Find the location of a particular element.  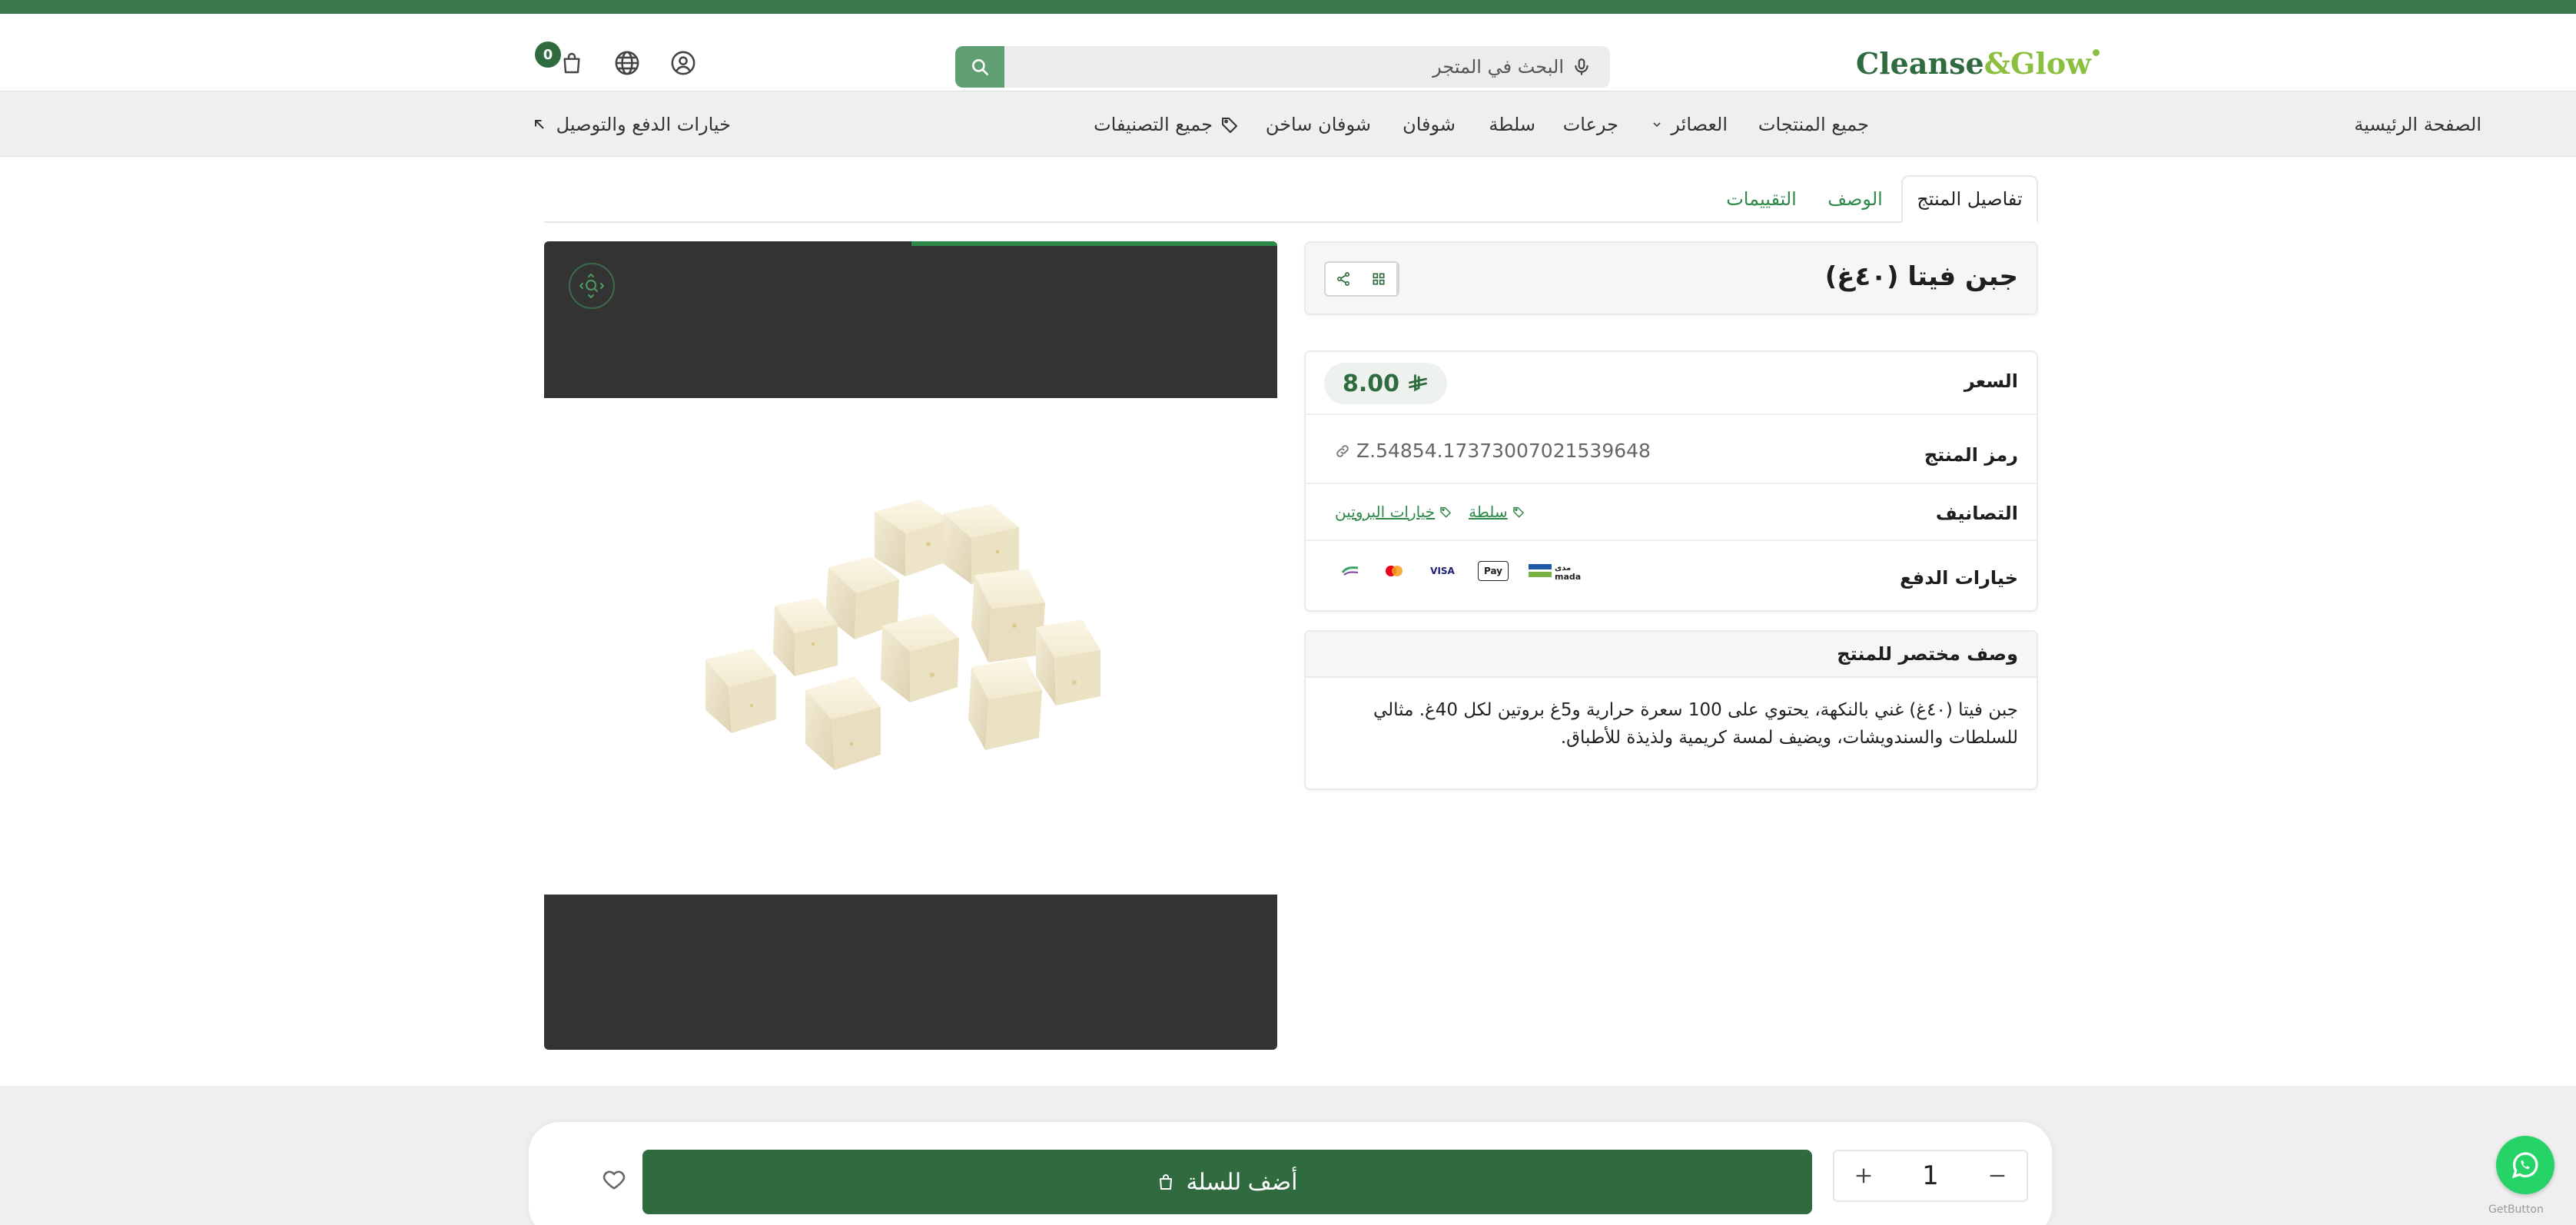

category-tag-label: خيارات البروتين is located at coordinates (1385, 512).